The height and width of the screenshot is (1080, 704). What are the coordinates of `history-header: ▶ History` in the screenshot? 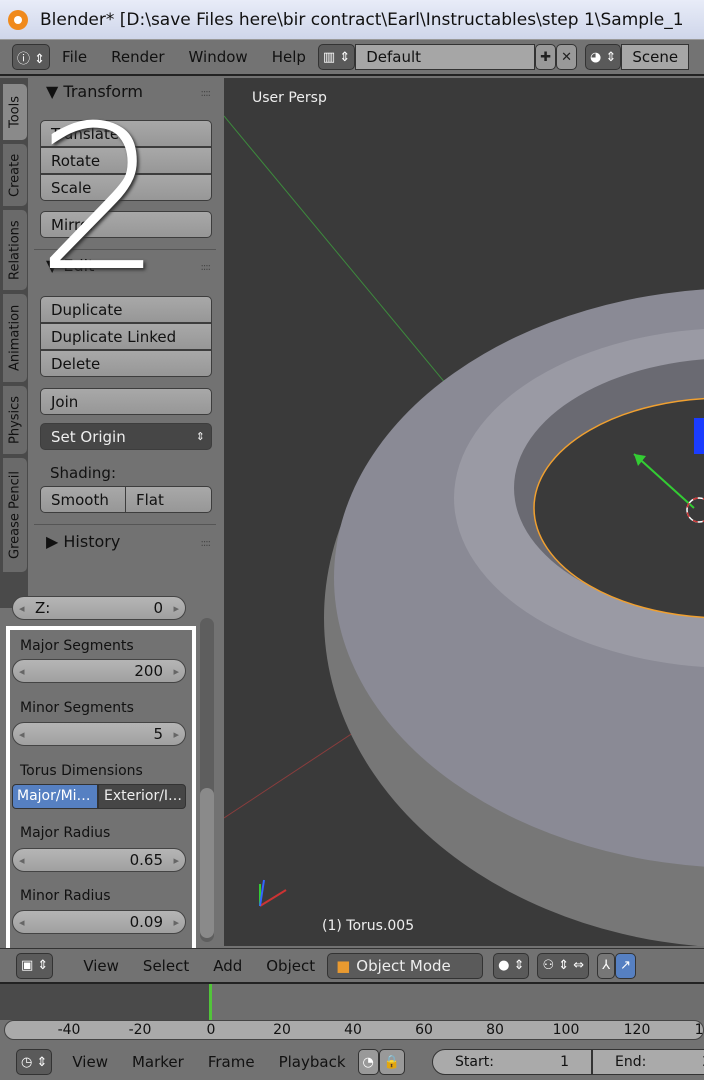 It's located at (83, 541).